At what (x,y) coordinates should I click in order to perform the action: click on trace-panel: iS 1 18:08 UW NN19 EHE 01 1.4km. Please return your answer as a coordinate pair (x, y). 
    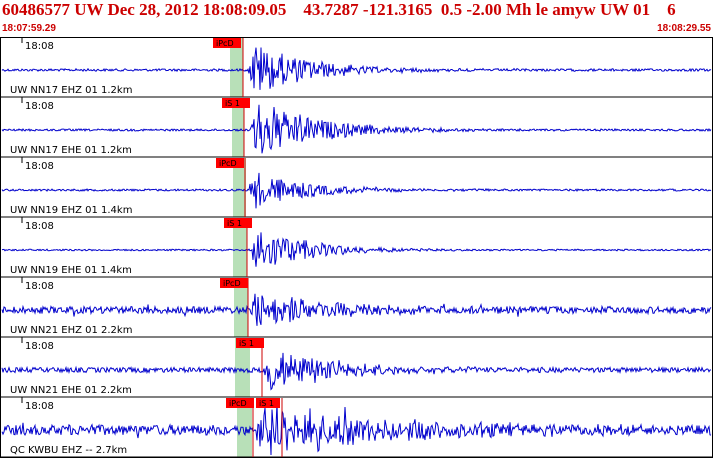
    Looking at the image, I should click on (356, 247).